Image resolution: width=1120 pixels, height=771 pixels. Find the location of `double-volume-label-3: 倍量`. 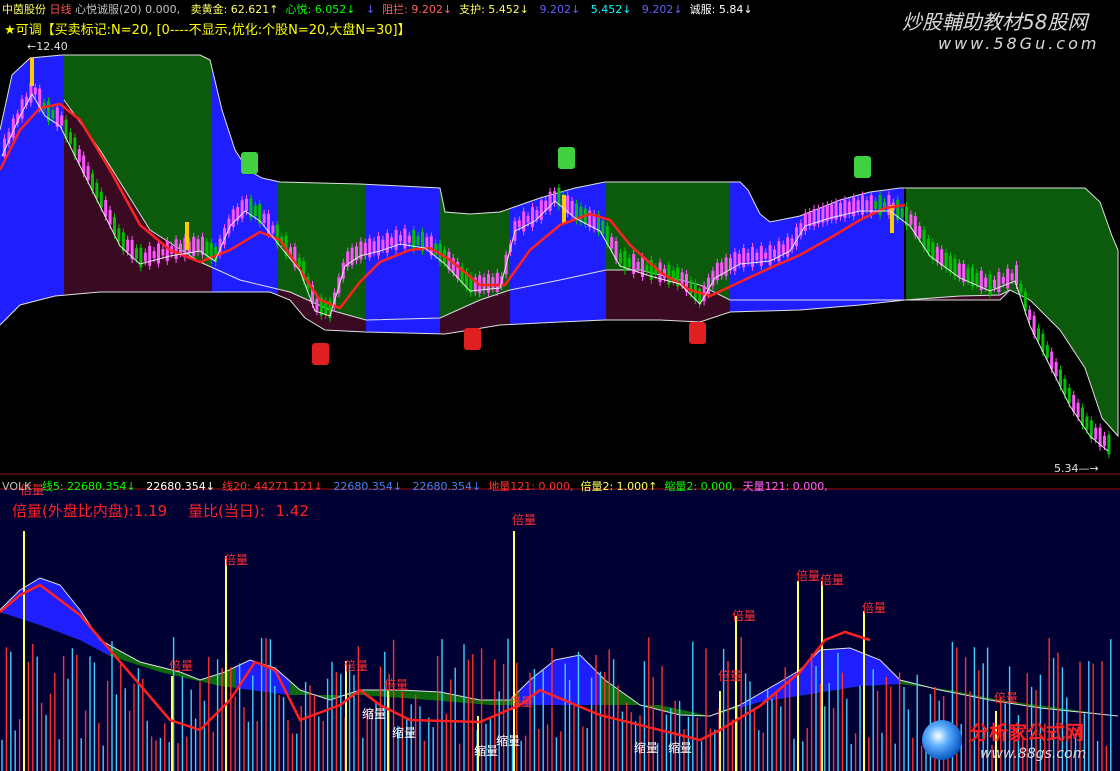

double-volume-label-3: 倍量 is located at coordinates (356, 665).